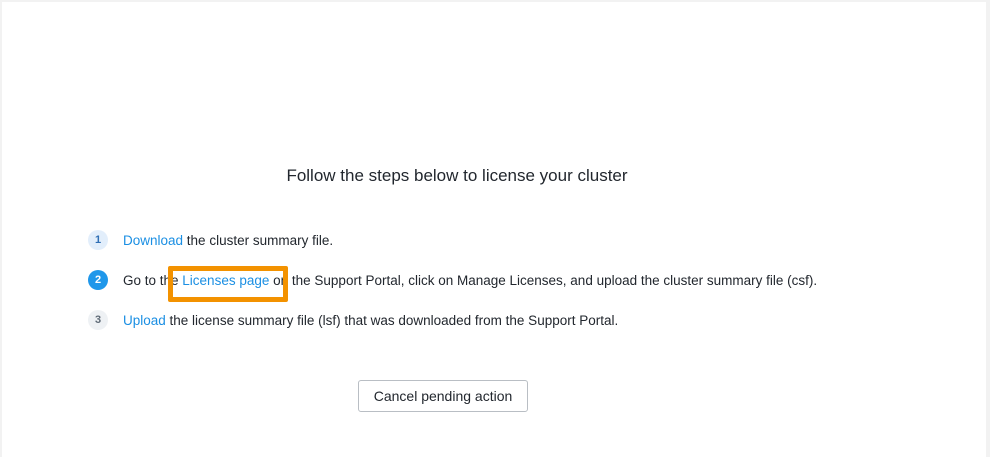  I want to click on cancel-pending-action-button: Cancel pending action, so click(443, 396).